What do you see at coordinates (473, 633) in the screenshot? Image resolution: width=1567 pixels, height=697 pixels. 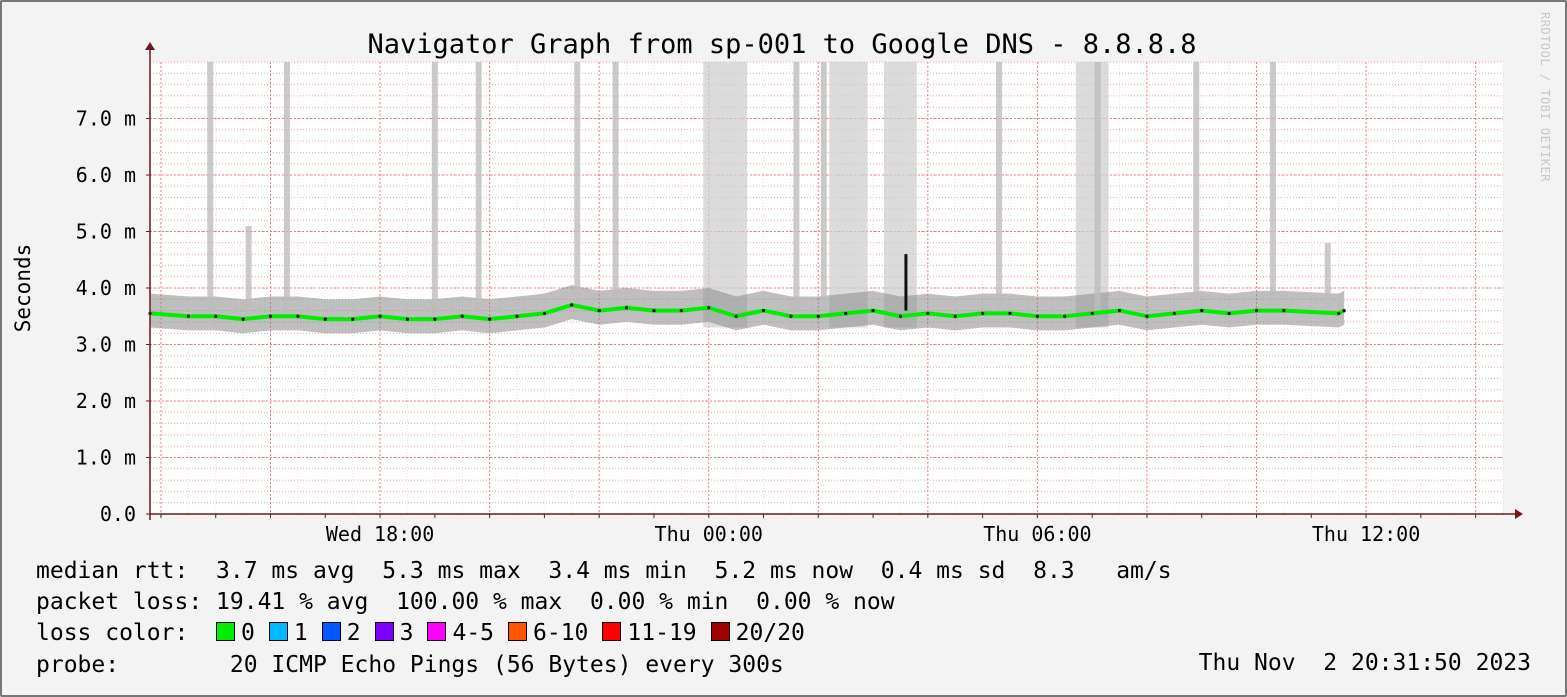 I see `loss-color-label-text: 4-5` at bounding box center [473, 633].